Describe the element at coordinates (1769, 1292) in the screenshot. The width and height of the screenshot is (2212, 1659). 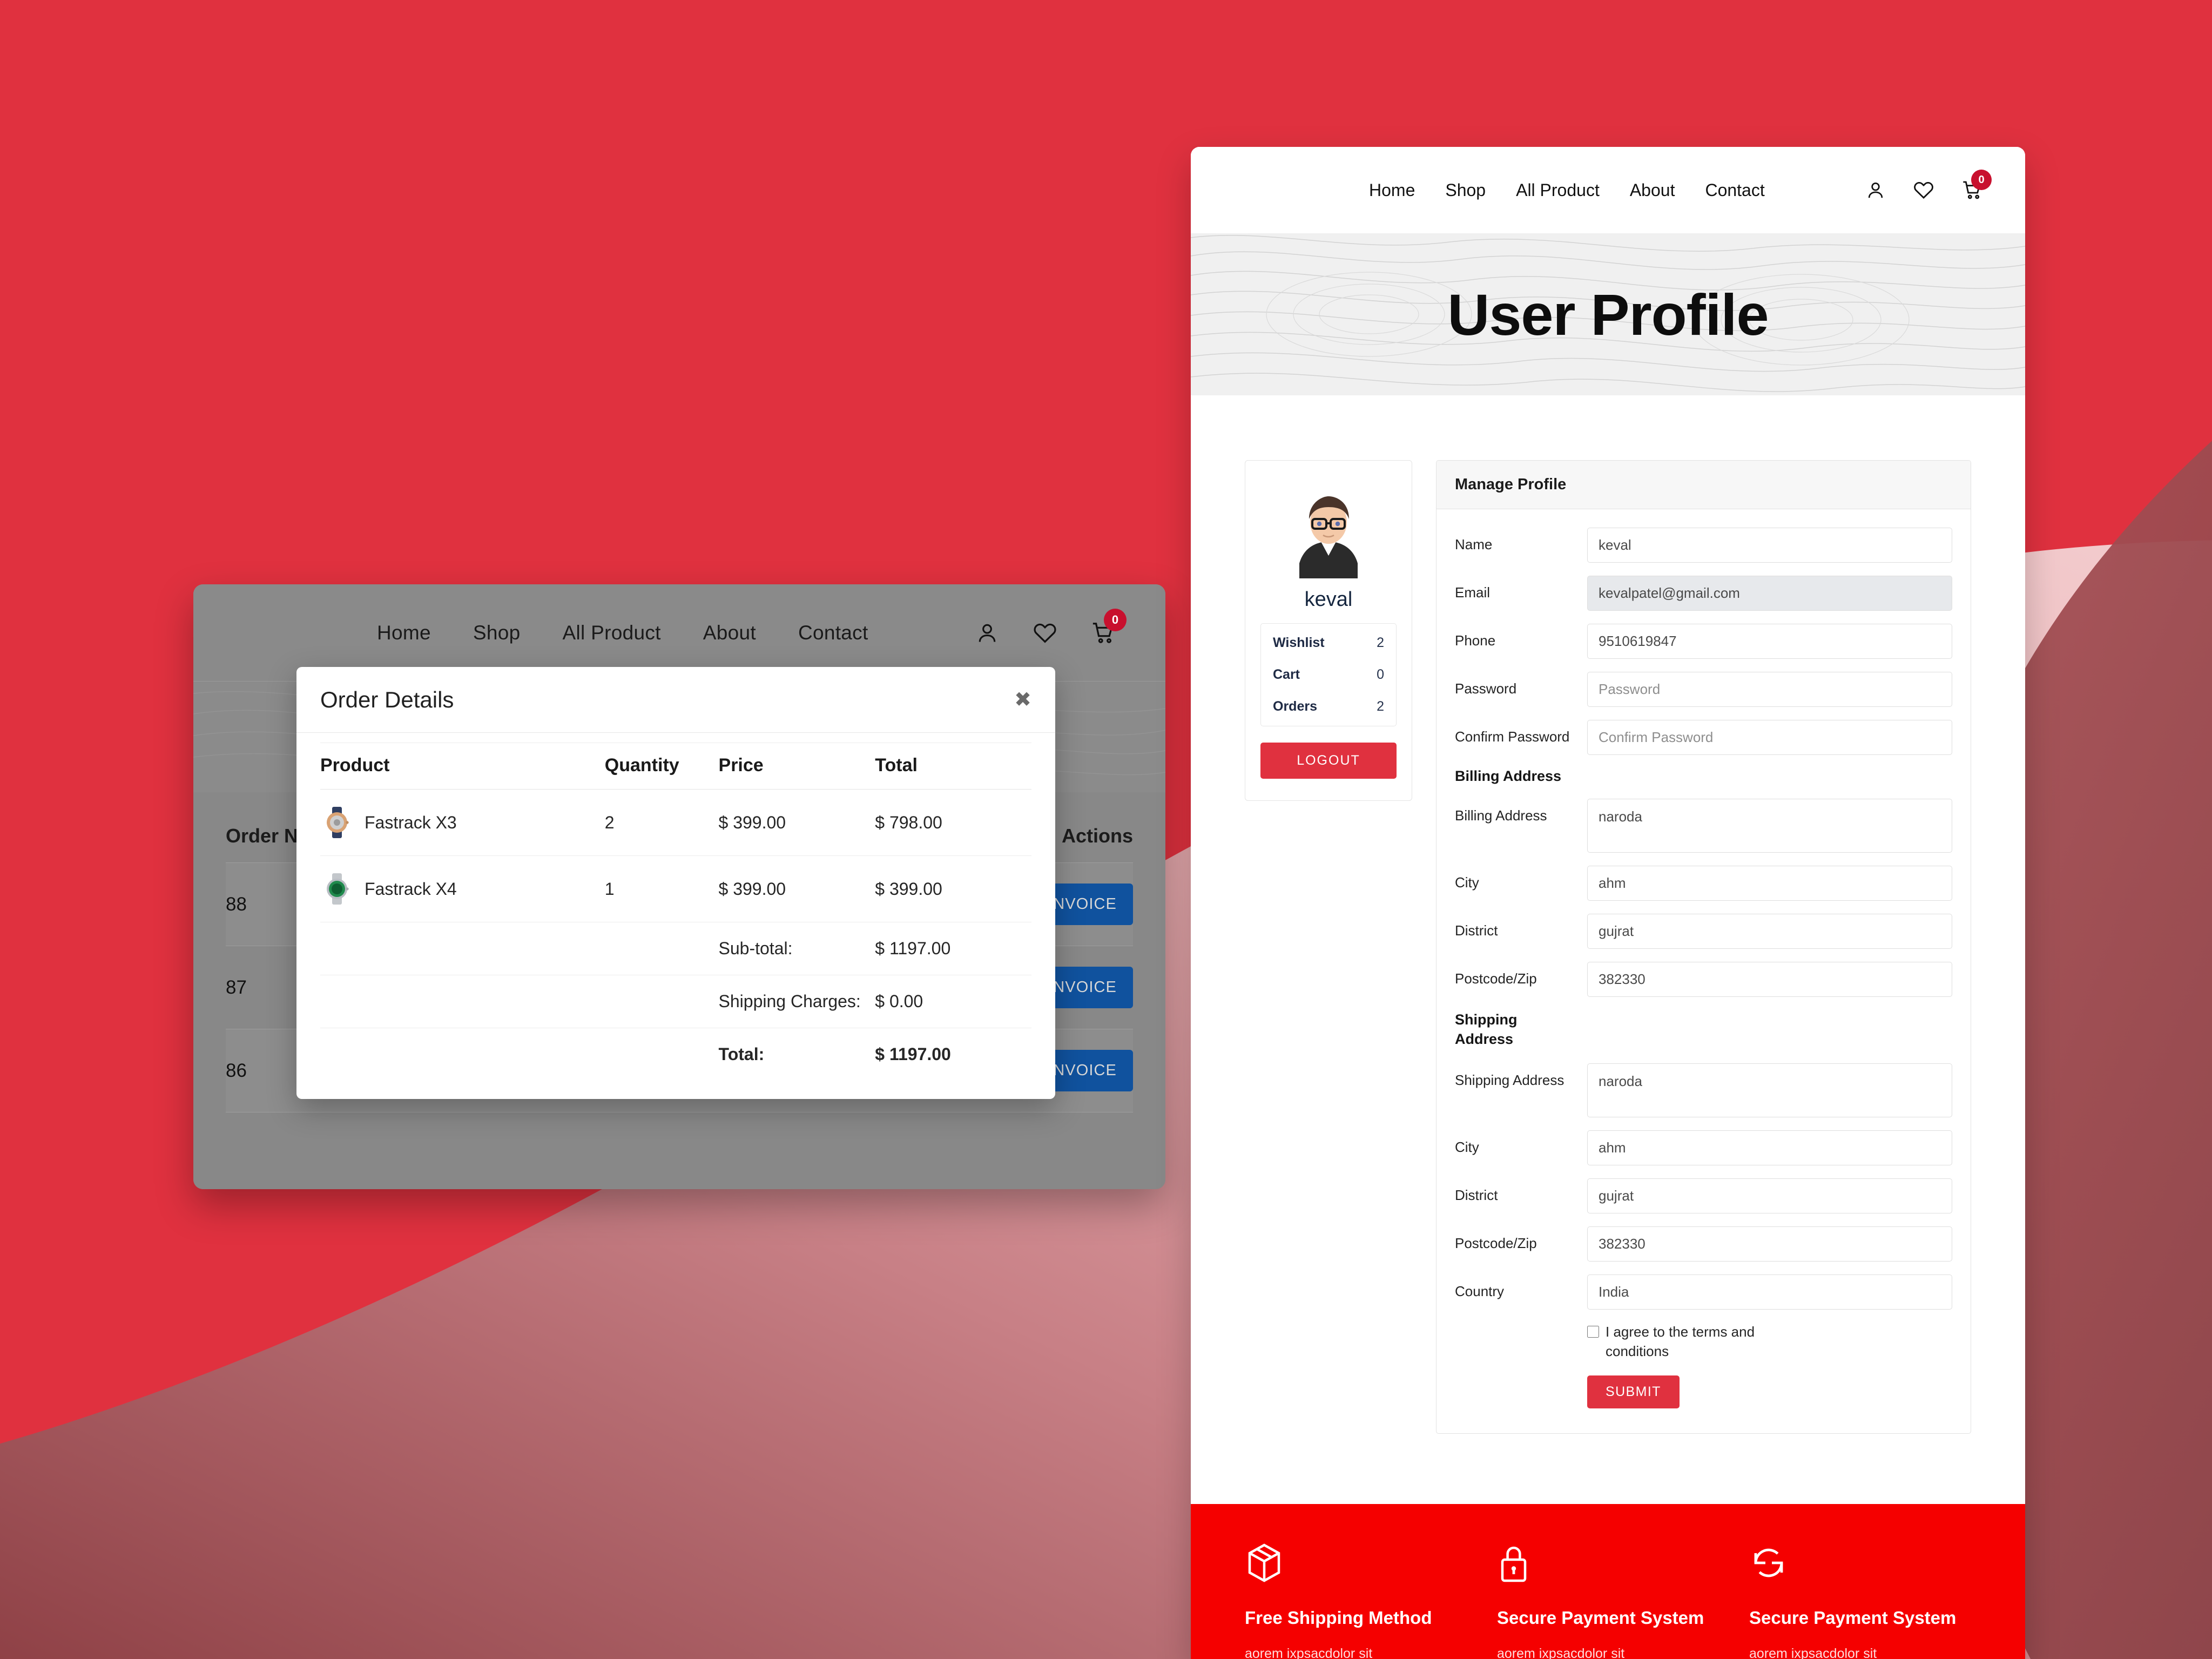
I see `country-input` at that location.